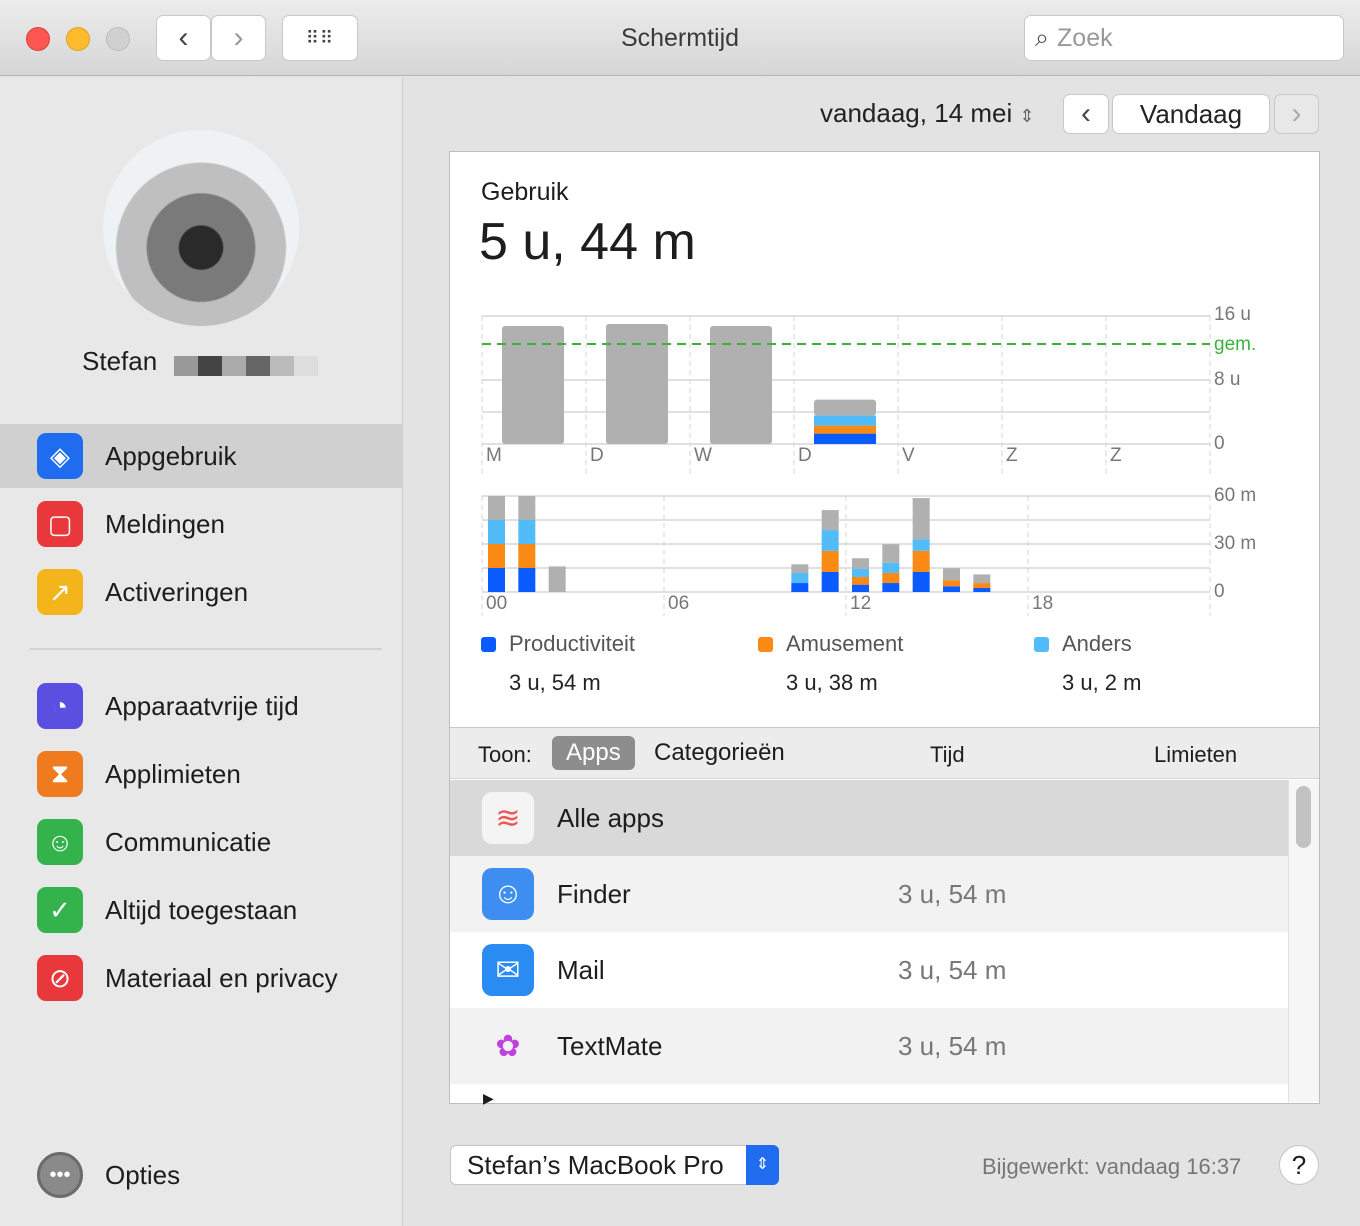 This screenshot has width=1360, height=1226. I want to click on average-label: gem., so click(1235, 344).